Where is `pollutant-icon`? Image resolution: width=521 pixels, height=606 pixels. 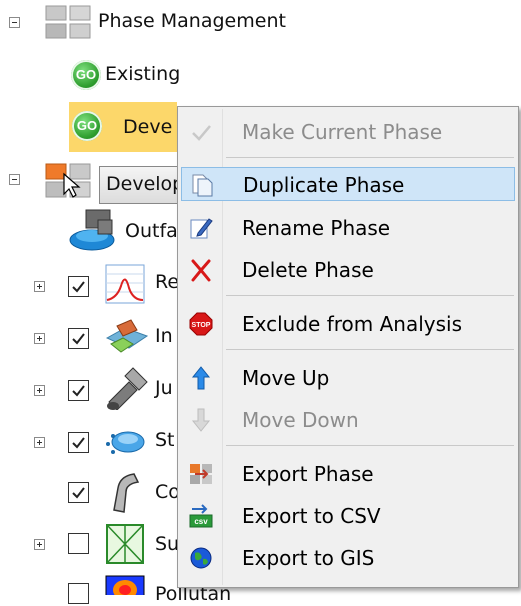 pollutant-icon is located at coordinates (125, 584).